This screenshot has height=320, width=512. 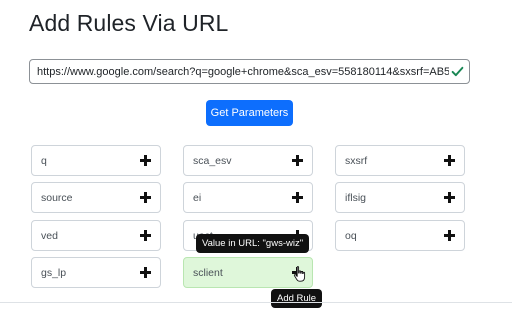 What do you see at coordinates (212, 160) in the screenshot?
I see `param-label: sca_esv` at bounding box center [212, 160].